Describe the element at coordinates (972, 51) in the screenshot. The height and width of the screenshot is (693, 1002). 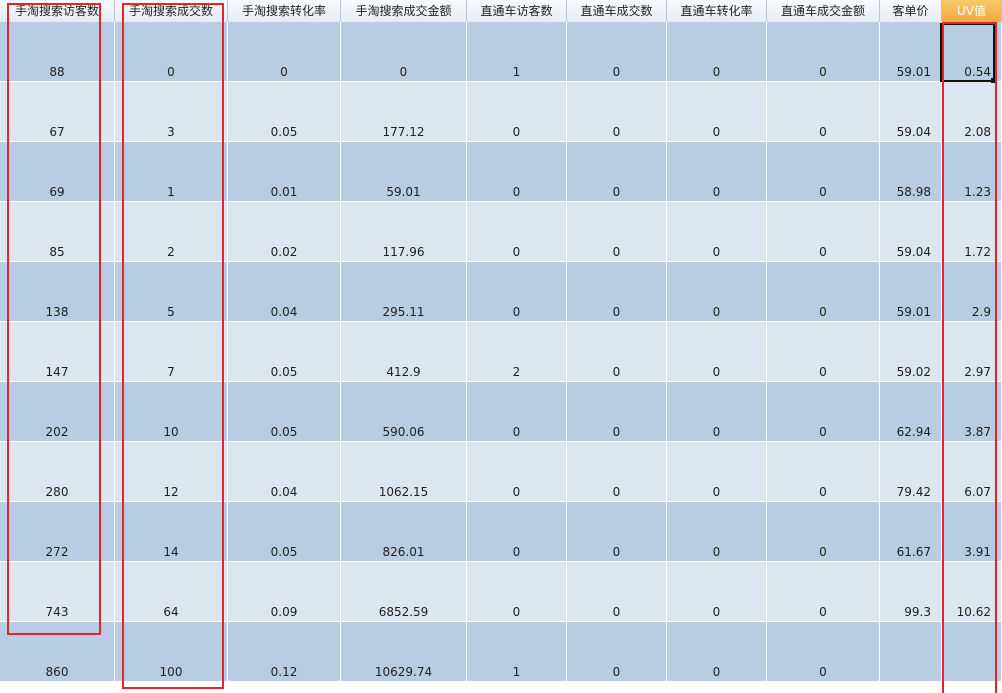
I see `table-cell: 0.54` at that location.